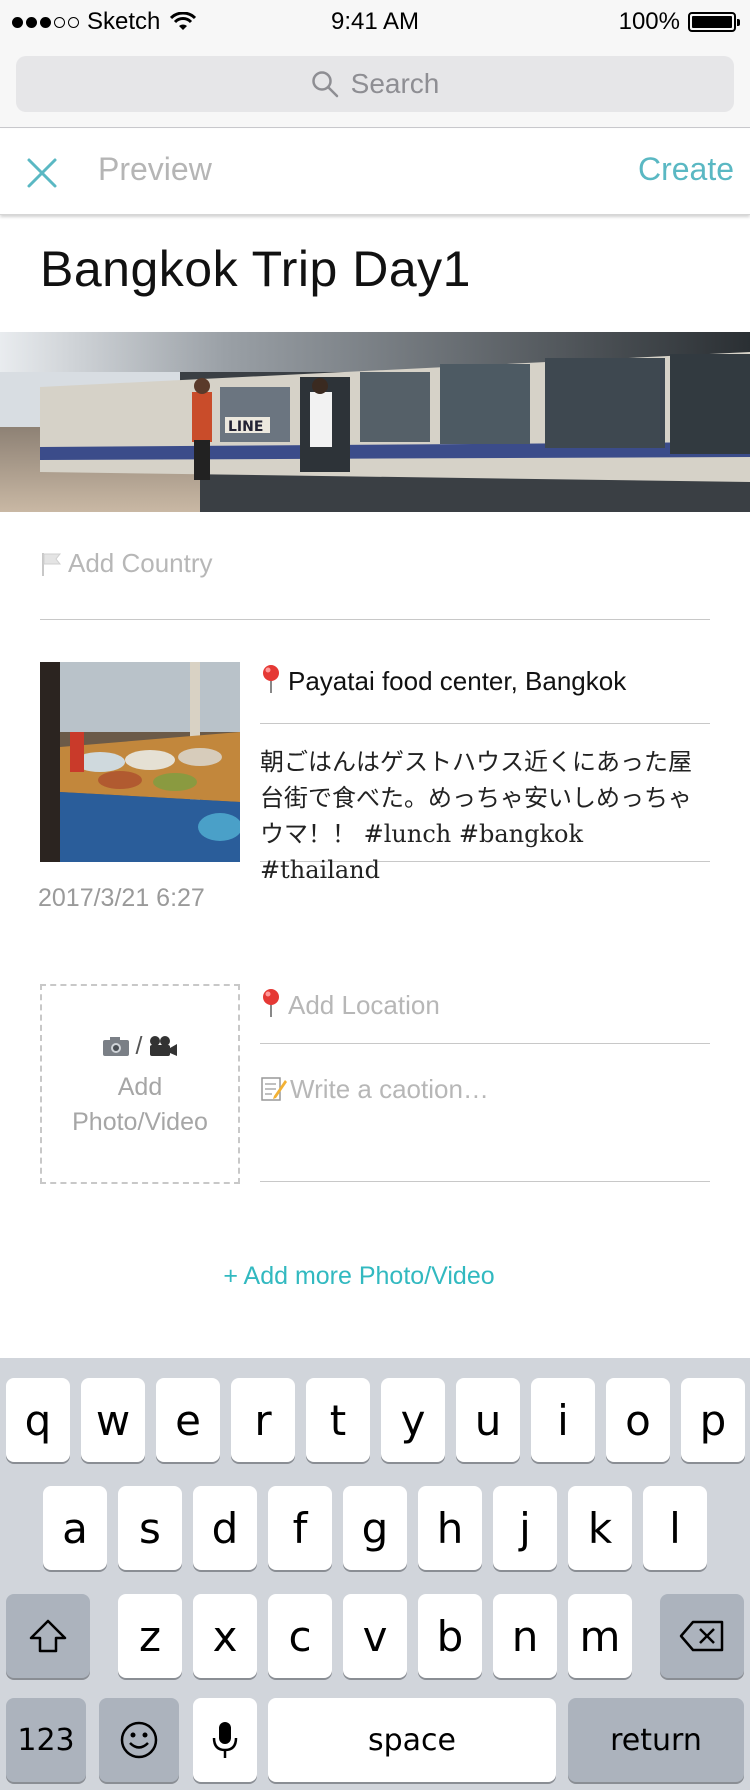  I want to click on entry-location-text: Payatai food center, Bangkok, so click(457, 681).